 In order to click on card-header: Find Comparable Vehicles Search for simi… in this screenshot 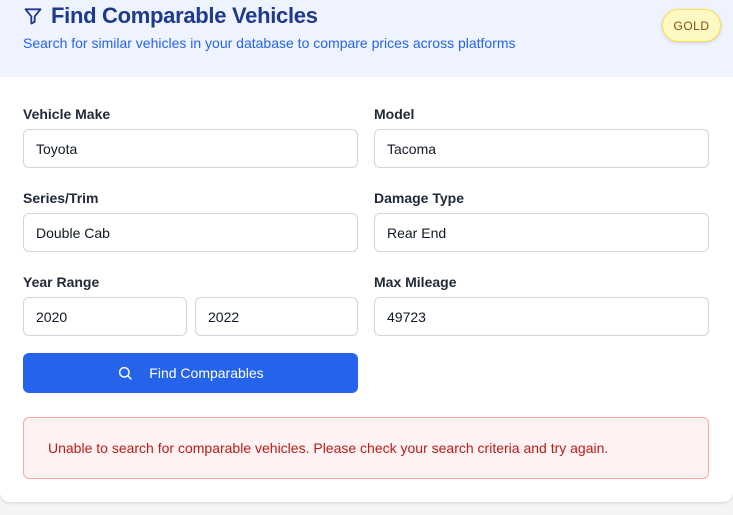, I will do `click(366, 38)`.